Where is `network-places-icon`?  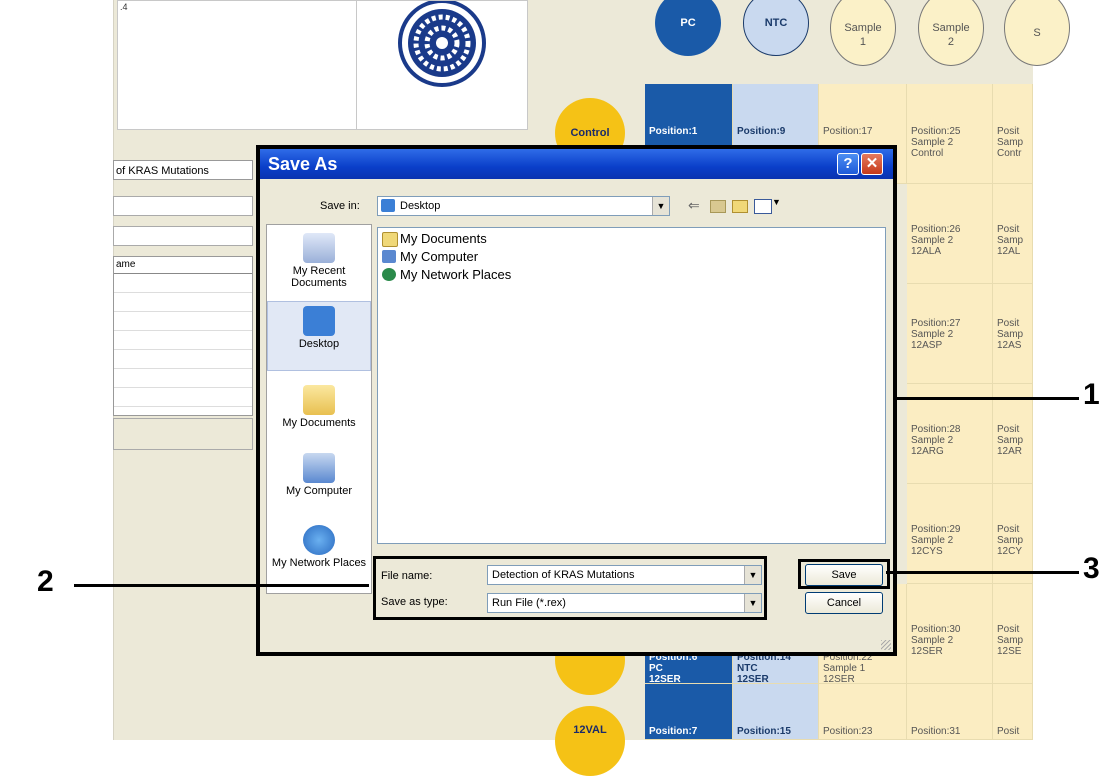
network-places-icon is located at coordinates (319, 540).